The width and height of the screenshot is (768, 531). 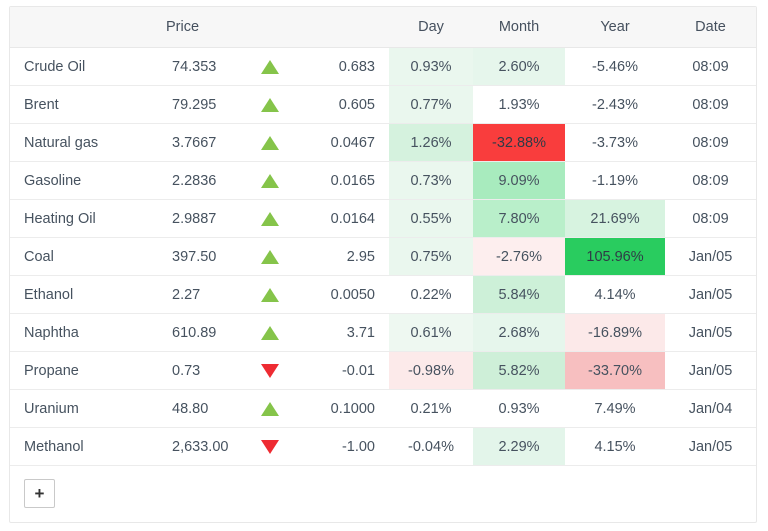 What do you see at coordinates (84, 446) in the screenshot?
I see `cell-commodity-name: Methanol` at bounding box center [84, 446].